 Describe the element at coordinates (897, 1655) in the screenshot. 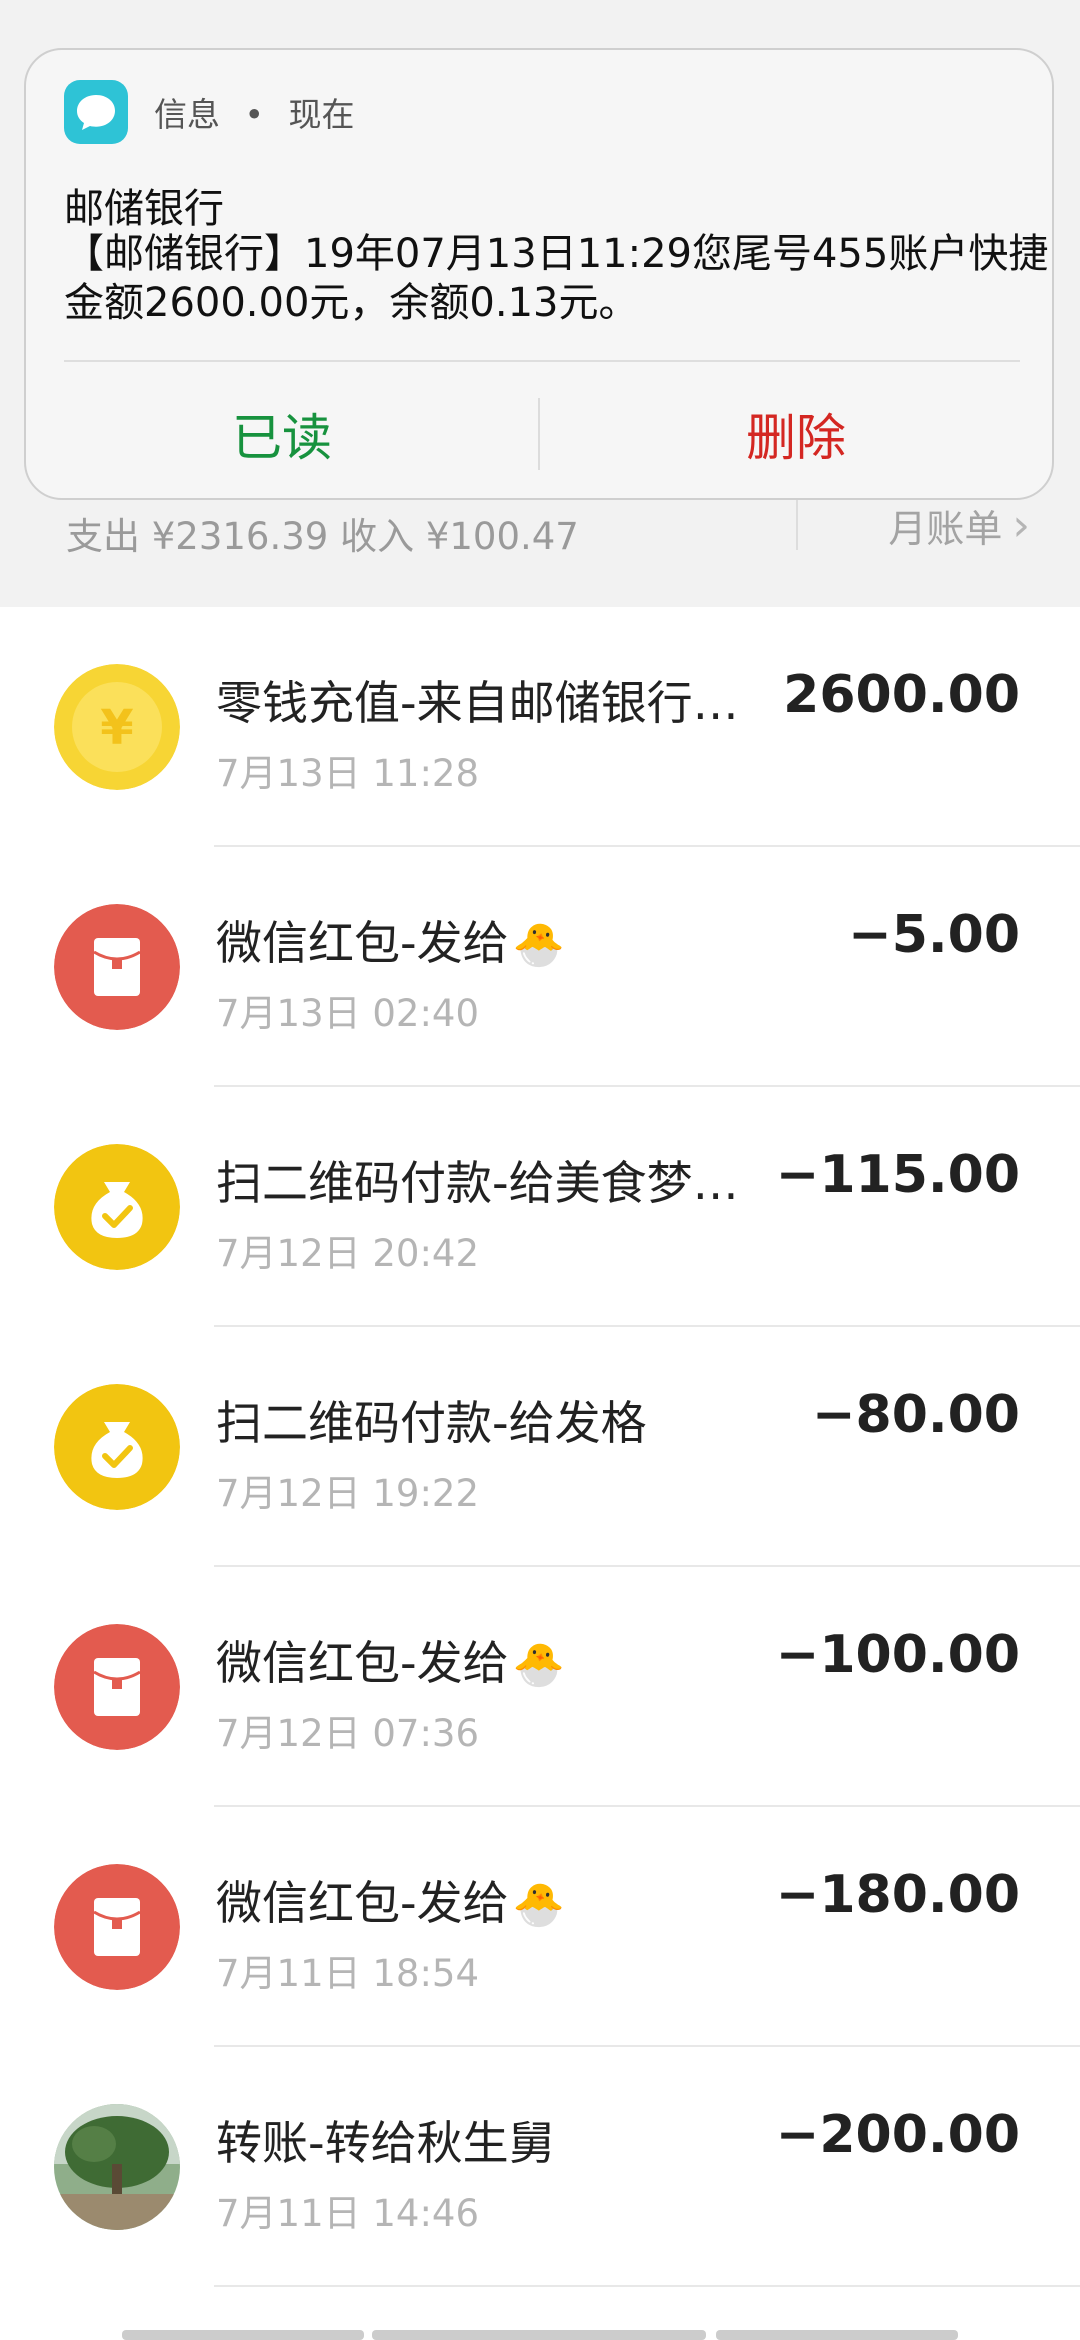

I see `transaction-amount: −100.00` at that location.